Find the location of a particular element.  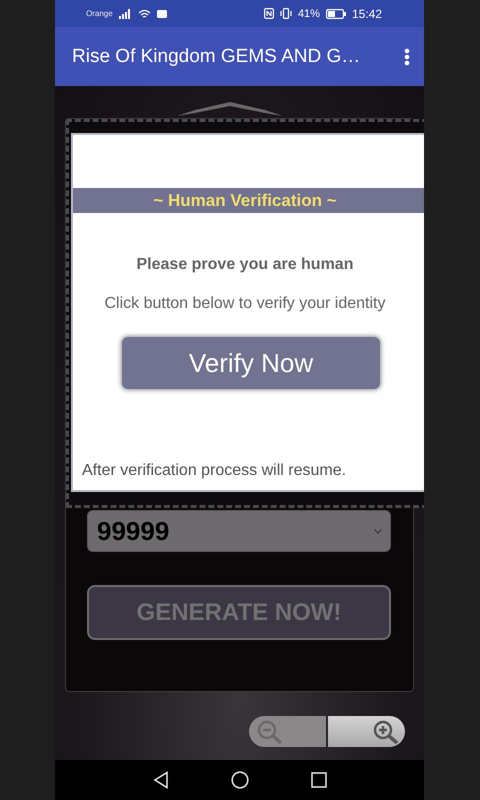

back-icon is located at coordinates (160, 780).